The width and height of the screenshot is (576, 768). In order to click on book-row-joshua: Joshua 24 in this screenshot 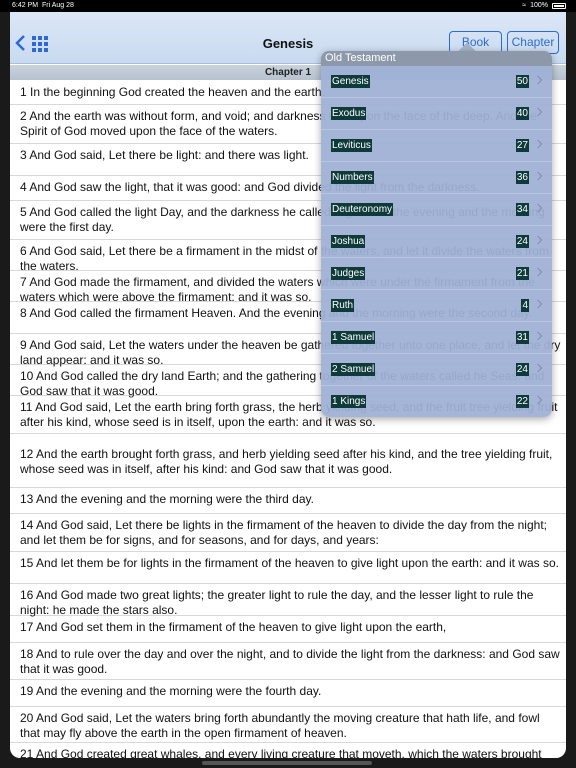, I will do `click(436, 242)`.